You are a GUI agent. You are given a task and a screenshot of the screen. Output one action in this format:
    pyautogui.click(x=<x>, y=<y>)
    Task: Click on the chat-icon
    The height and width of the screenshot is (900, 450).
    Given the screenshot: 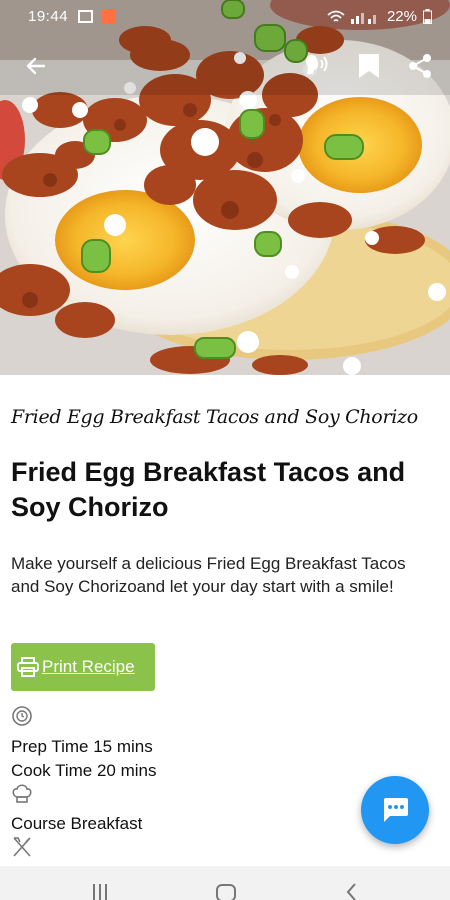 What is the action you would take?
    pyautogui.click(x=396, y=810)
    